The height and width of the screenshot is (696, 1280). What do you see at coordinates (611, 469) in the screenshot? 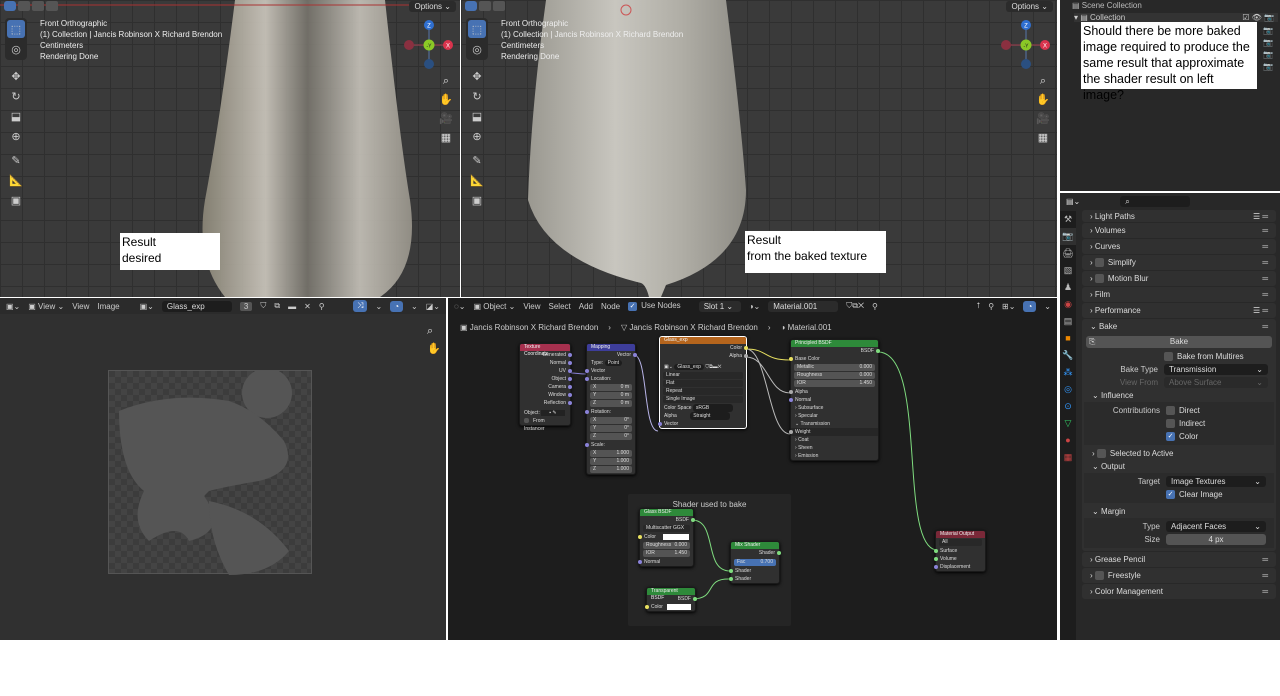
I see `scale-z-field: Z 1.000` at bounding box center [611, 469].